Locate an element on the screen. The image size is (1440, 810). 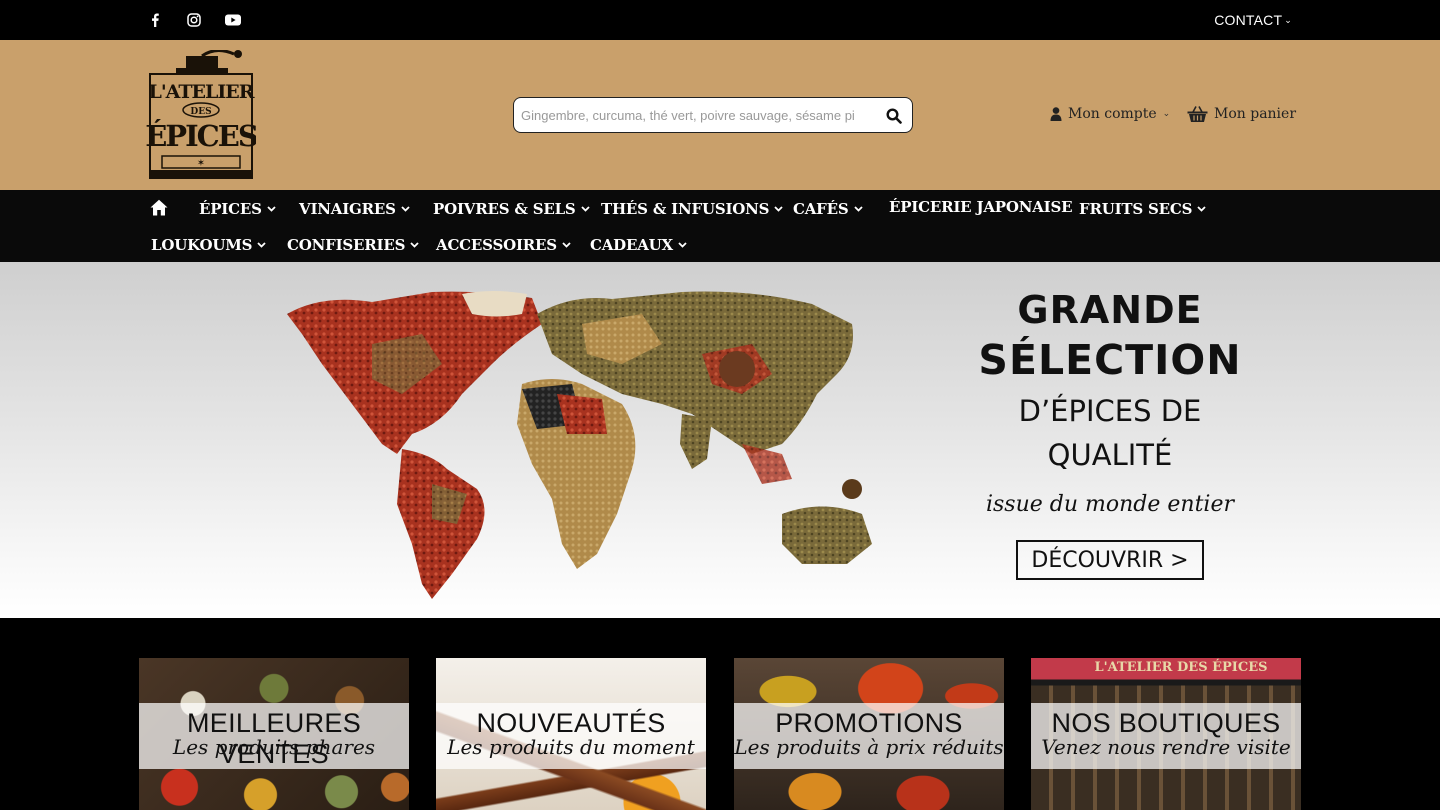
nav-item-poivres-sels: POIVRES & SELS is located at coordinates (511, 208).